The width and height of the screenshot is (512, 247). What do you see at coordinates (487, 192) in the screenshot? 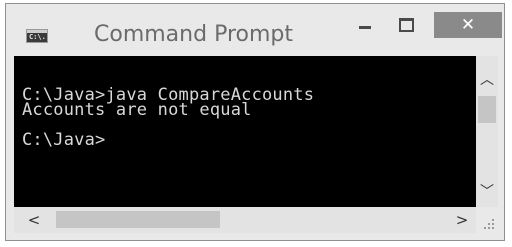
I see `scroll-down-arrow-icon: ﹀` at bounding box center [487, 192].